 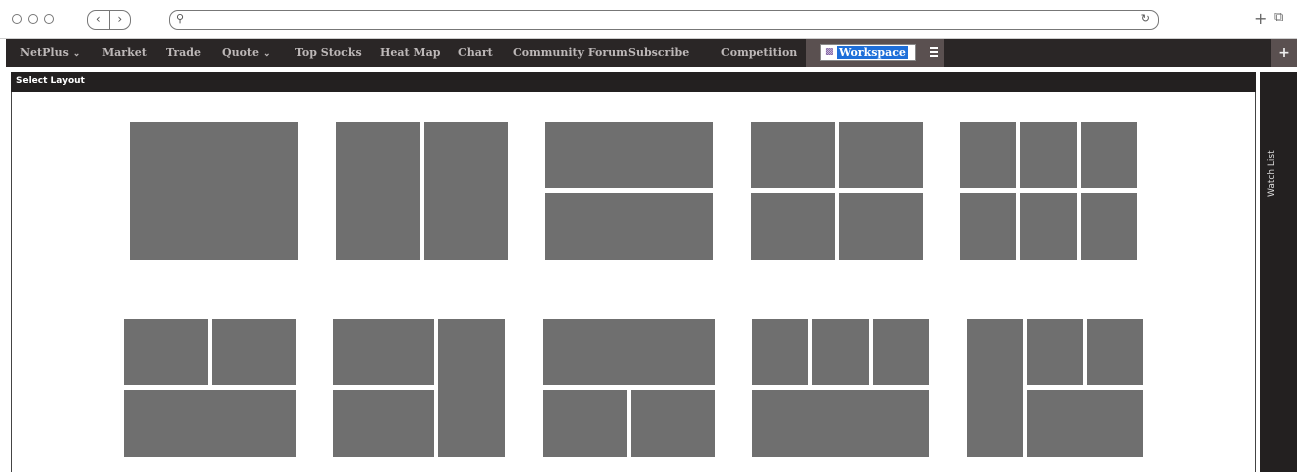 I want to click on nav-subscribe-label: Subscribe, so click(x=659, y=52).